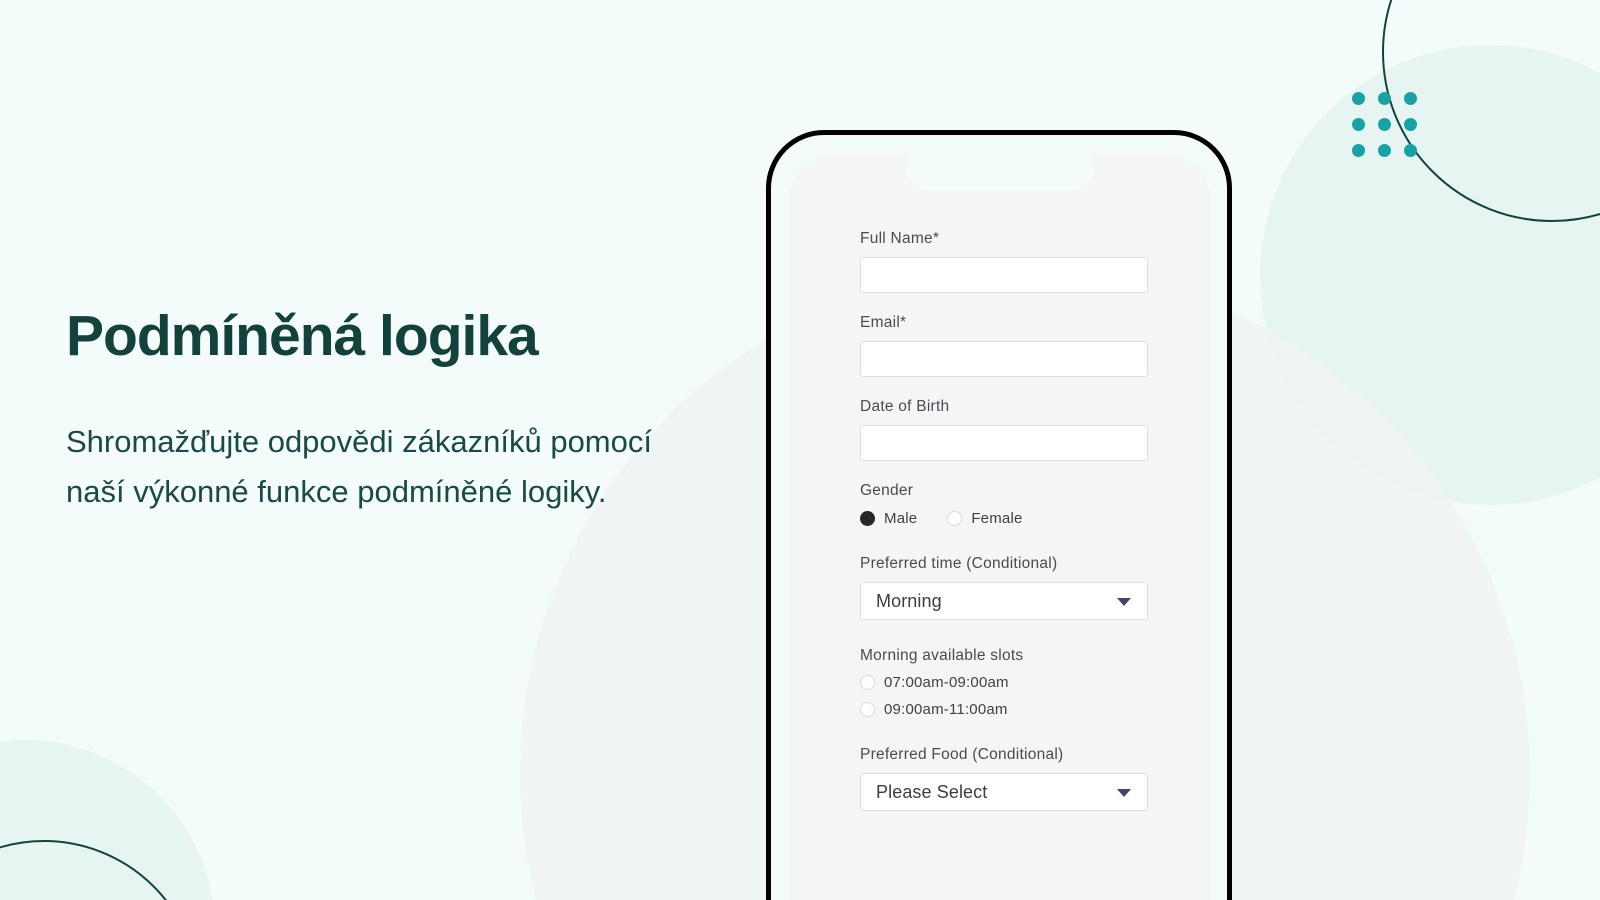 This screenshot has height=900, width=1600. I want to click on radio-label: 07:00am-09:00am, so click(946, 682).